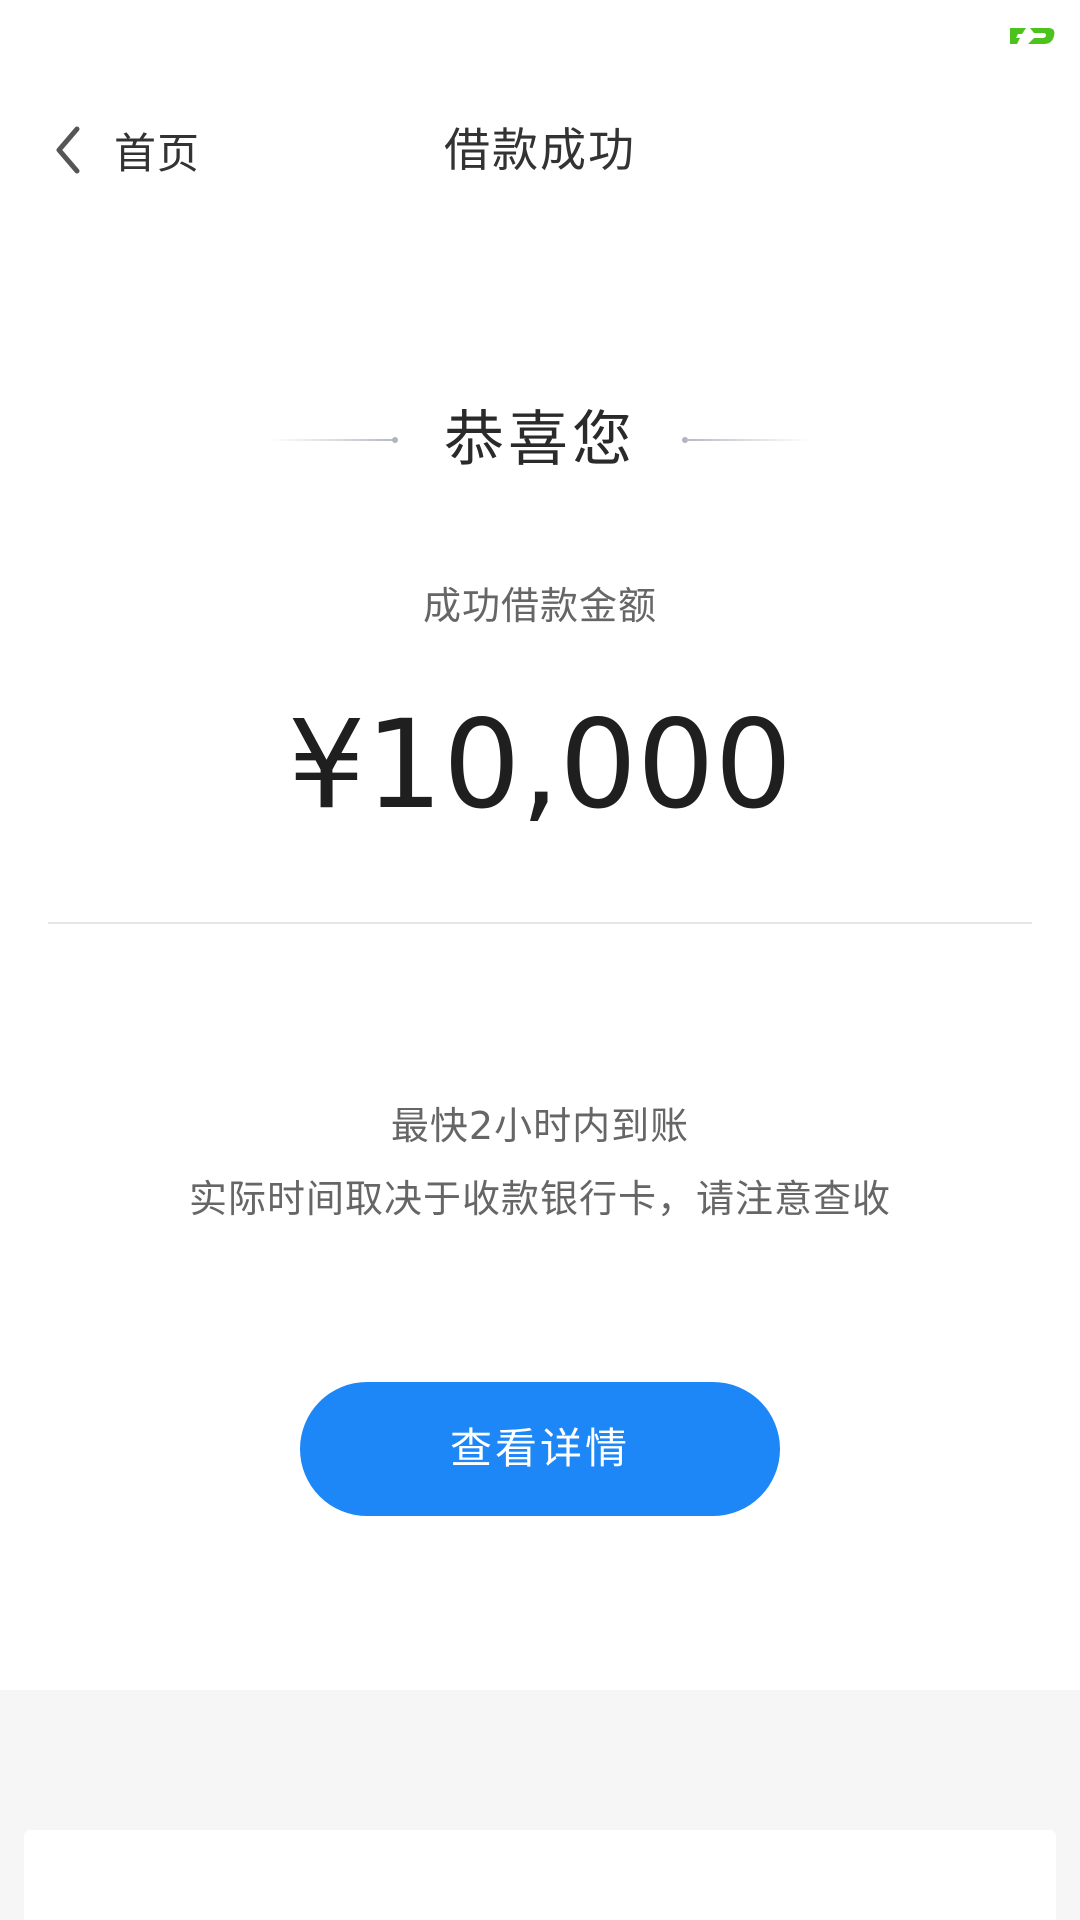 This screenshot has width=1080, height=1920. I want to click on nav-bar: 借款成功 首页, so click(540, 150).